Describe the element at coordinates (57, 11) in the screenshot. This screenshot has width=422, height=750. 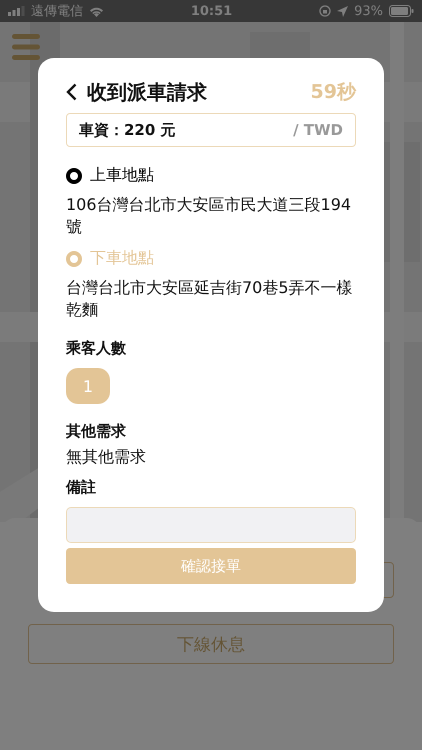
I see `carrier-name: 遠傳電信` at that location.